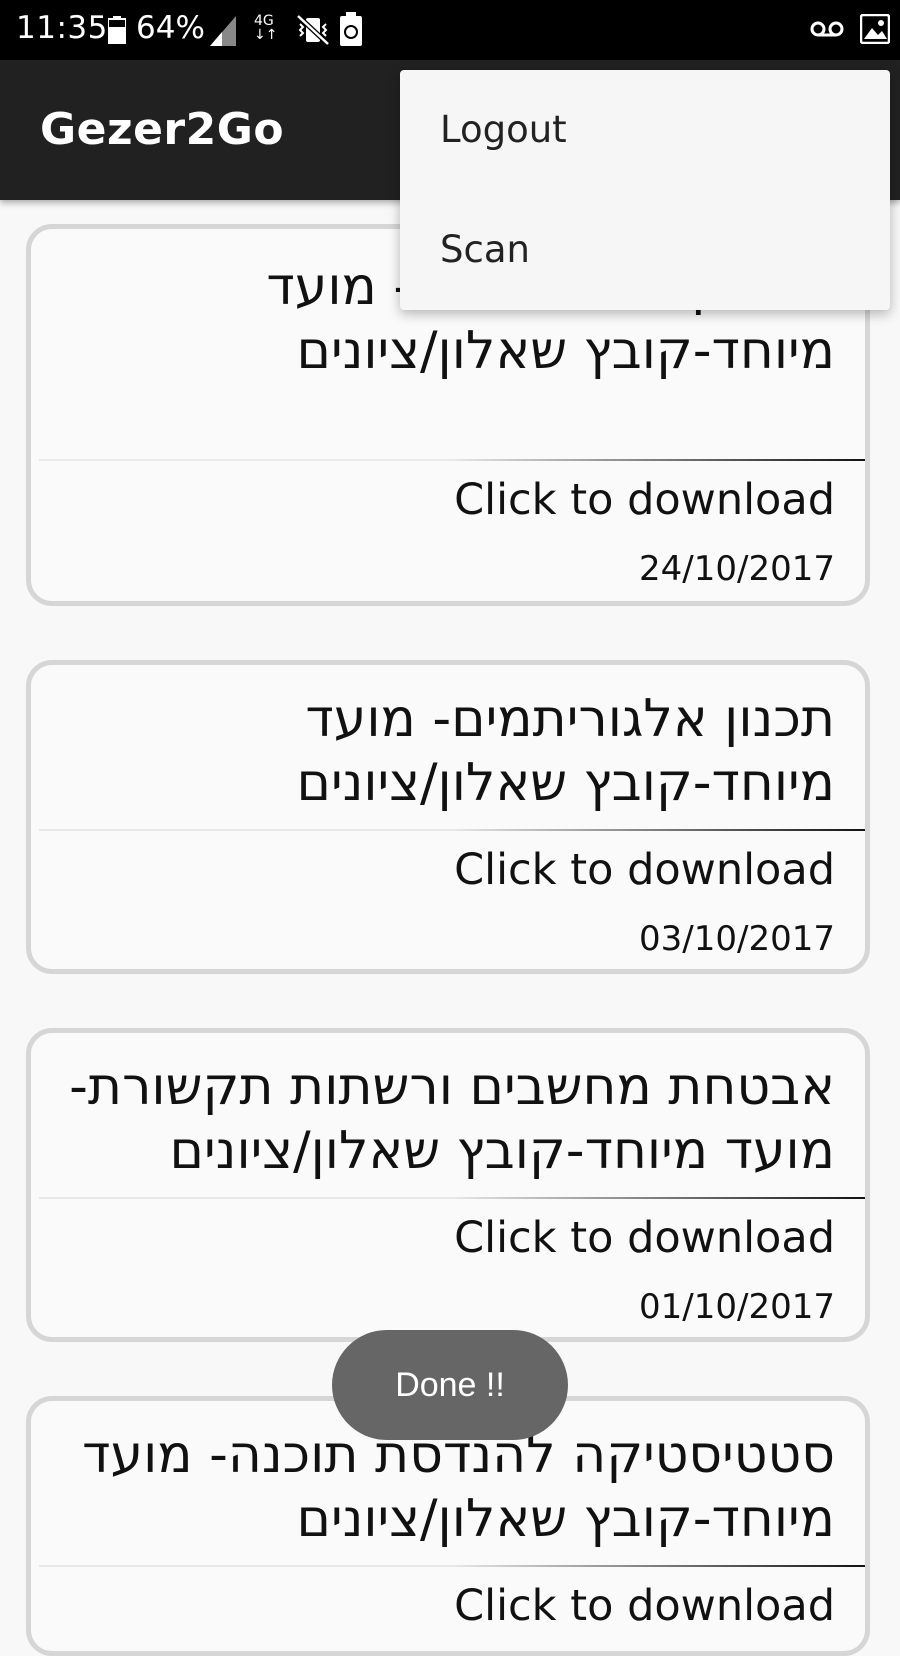  Describe the element at coordinates (645, 250) in the screenshot. I see `menu-item-scan: Scan` at that location.